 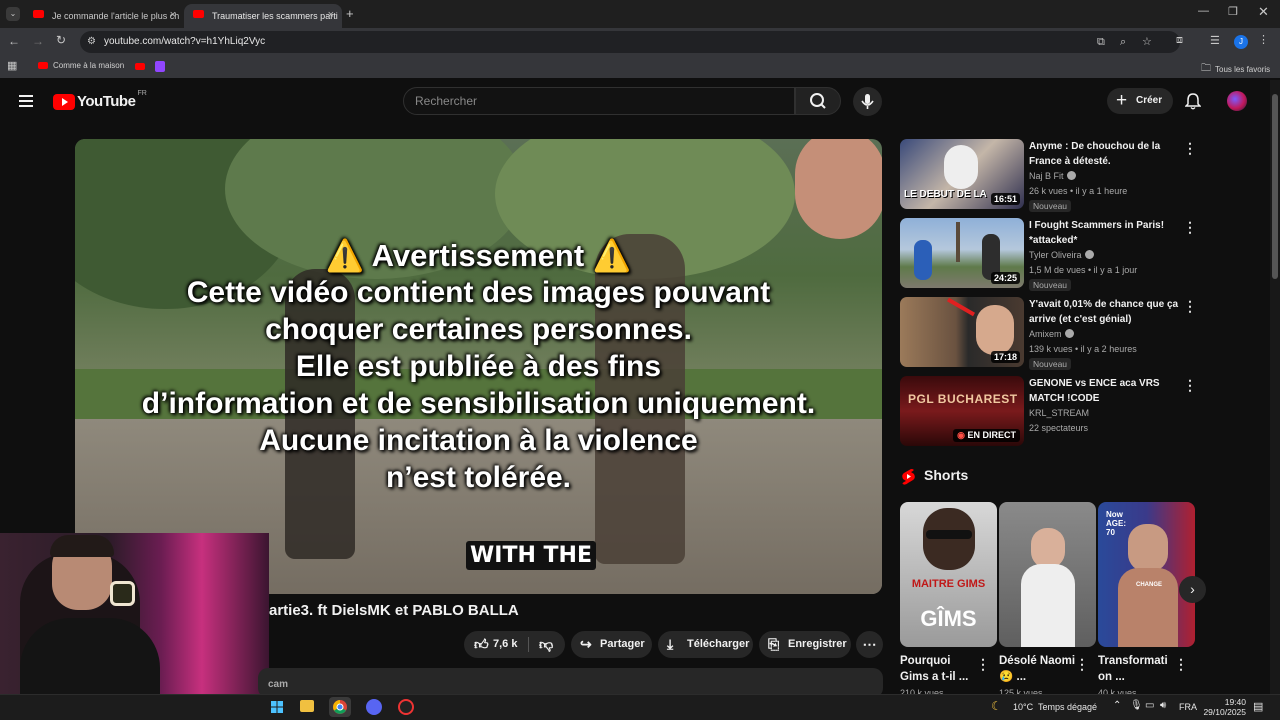 I want to click on recommendation-channel: Tyler Oliveira, so click(x=1061, y=255).